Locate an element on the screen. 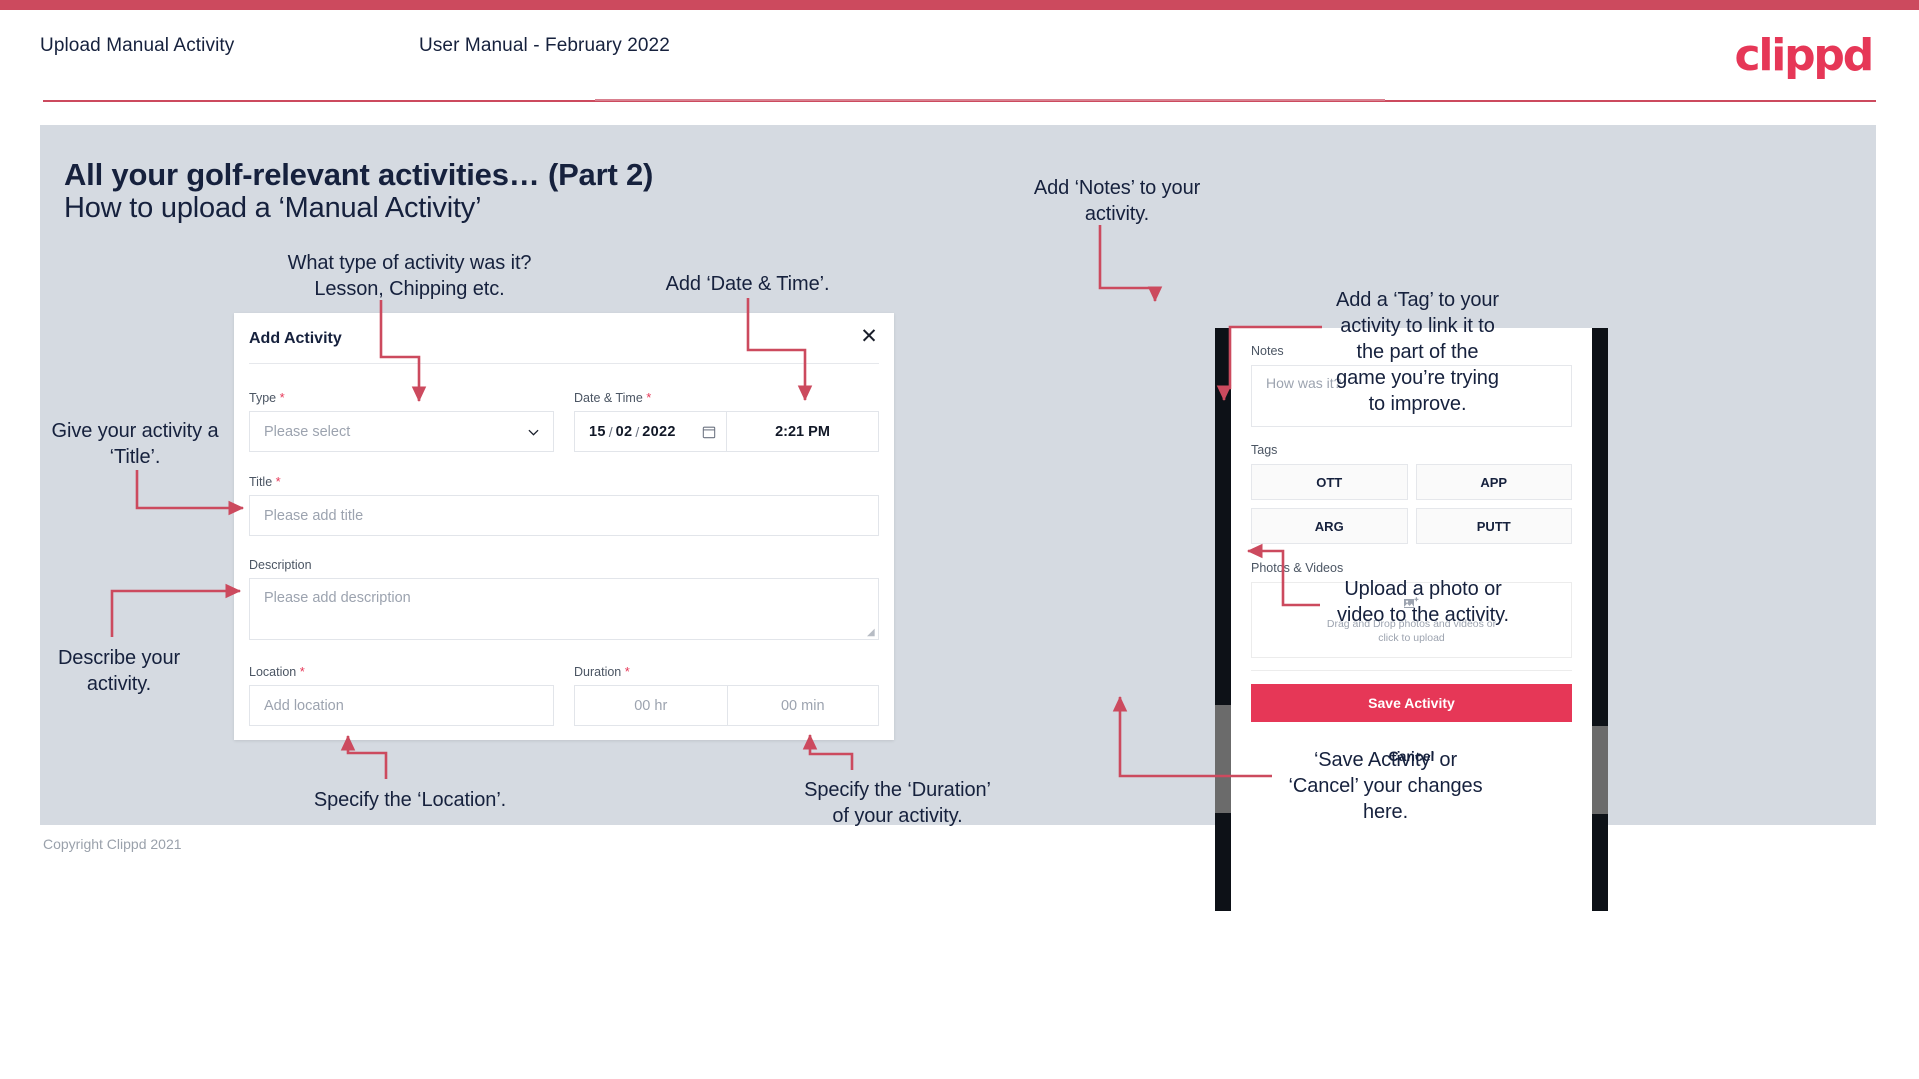  time-input: 2:21 PM is located at coordinates (802, 431).